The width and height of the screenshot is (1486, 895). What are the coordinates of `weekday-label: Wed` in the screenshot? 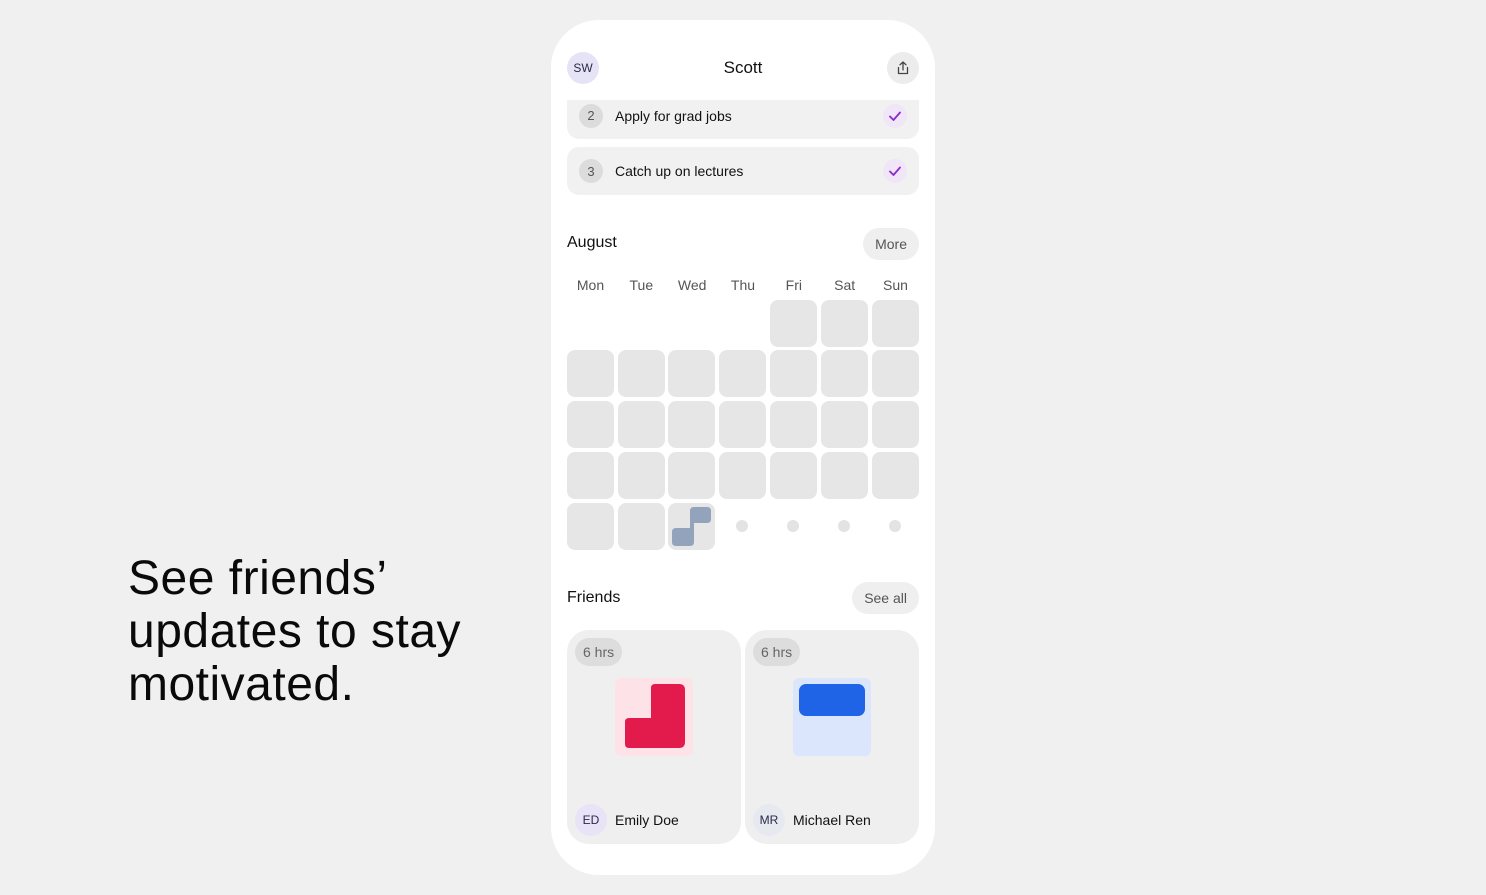 It's located at (692, 285).